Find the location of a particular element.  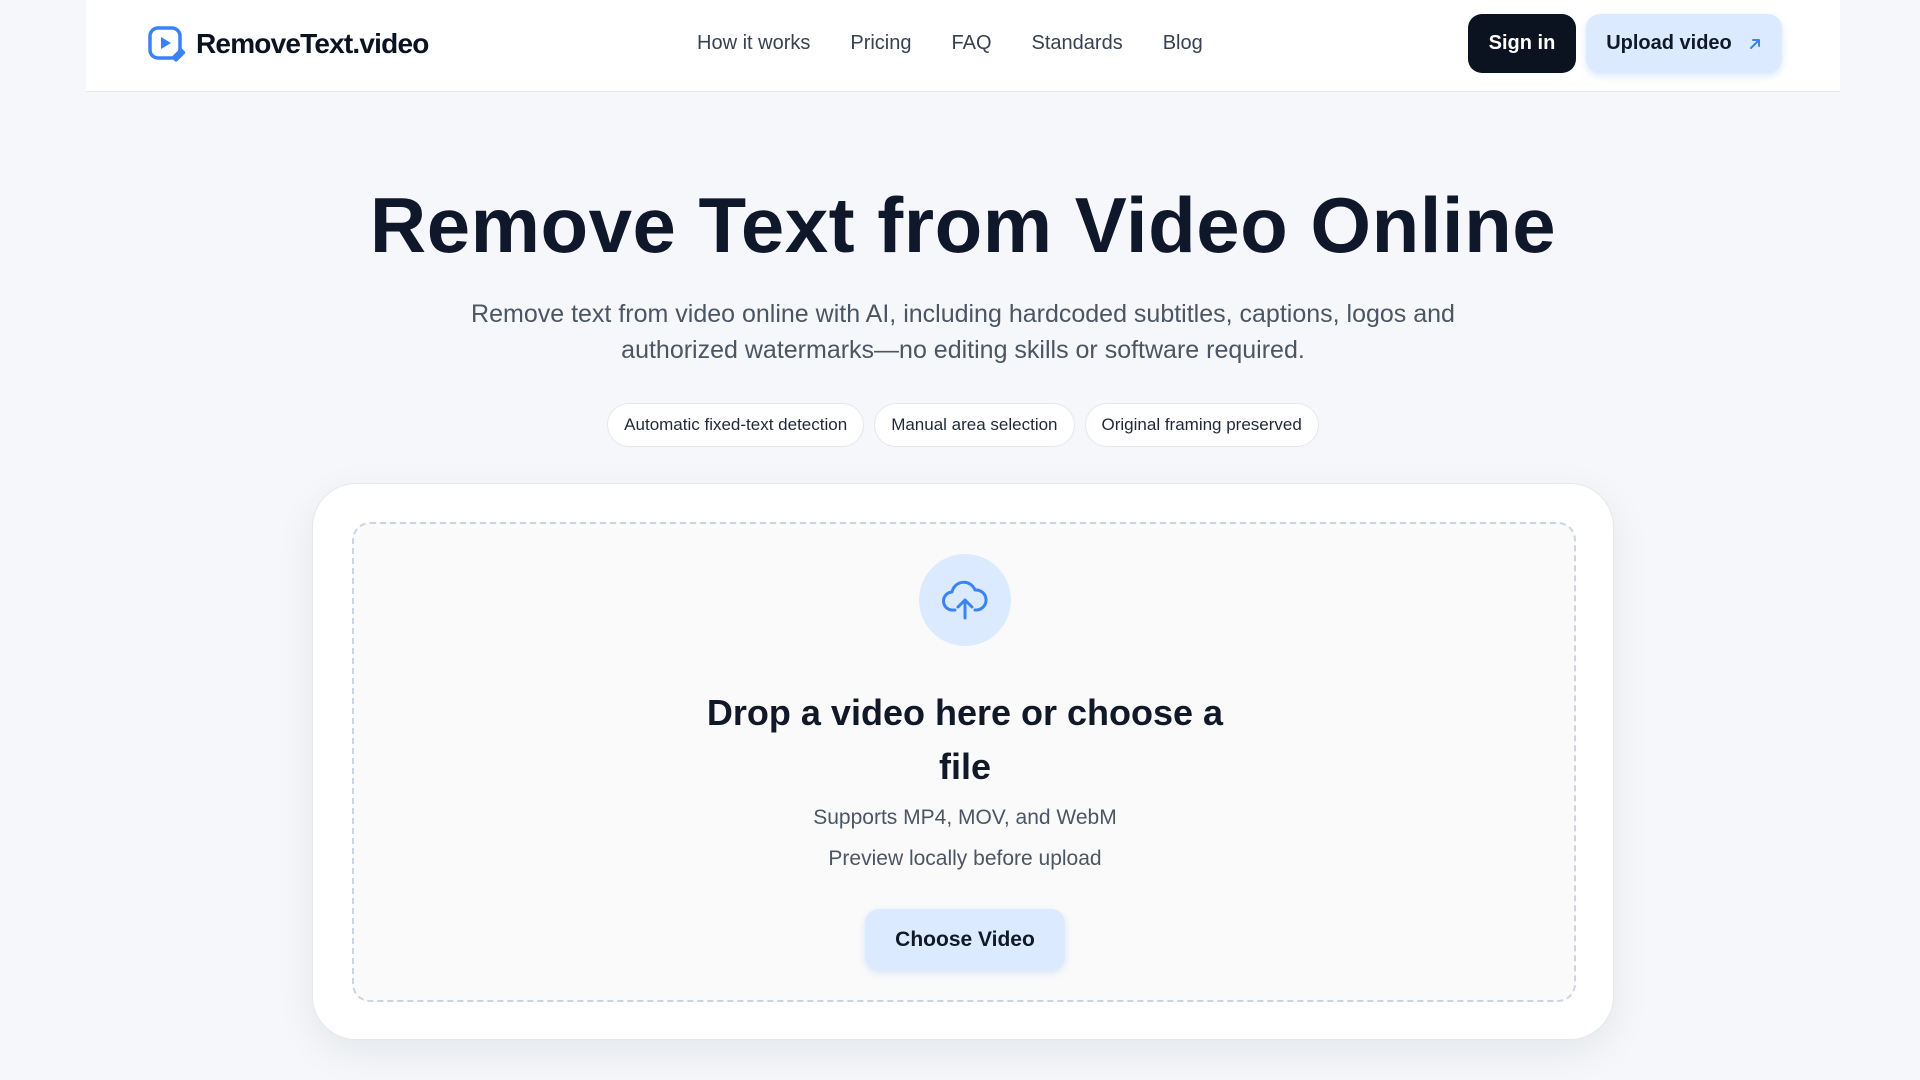

upload-video-button: Upload video is located at coordinates (1684, 43).